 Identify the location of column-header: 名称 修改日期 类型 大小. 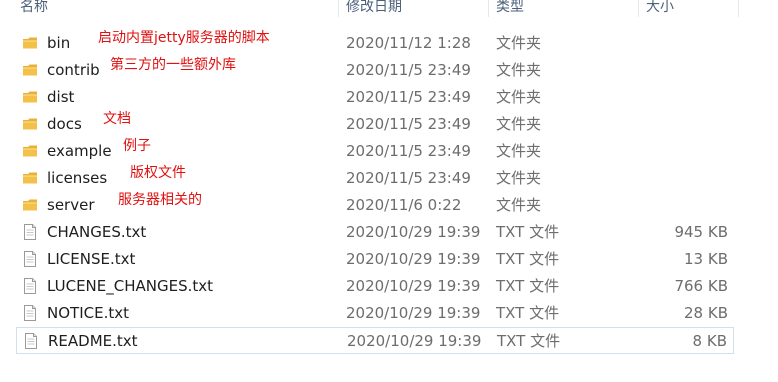
(389, 8).